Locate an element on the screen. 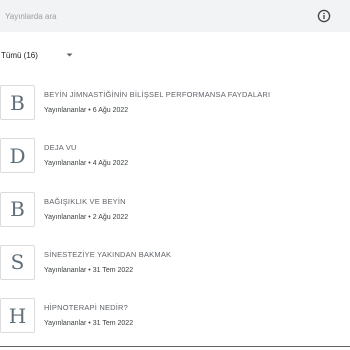  post-meta: Yayınlananlar • 4 Ağu 2022 is located at coordinates (194, 163).